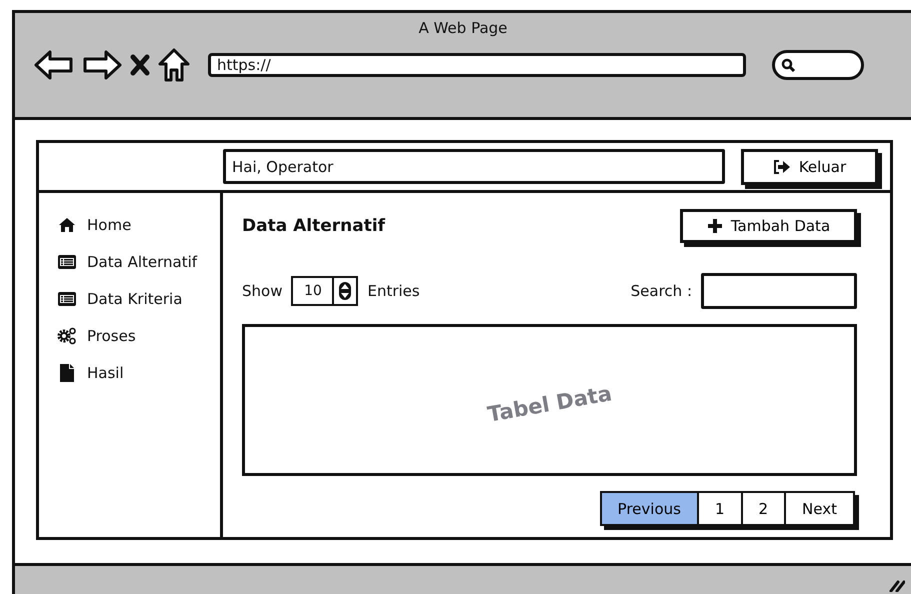 This screenshot has width=911, height=594. What do you see at coordinates (788, 65) in the screenshot?
I see `search-icon` at bounding box center [788, 65].